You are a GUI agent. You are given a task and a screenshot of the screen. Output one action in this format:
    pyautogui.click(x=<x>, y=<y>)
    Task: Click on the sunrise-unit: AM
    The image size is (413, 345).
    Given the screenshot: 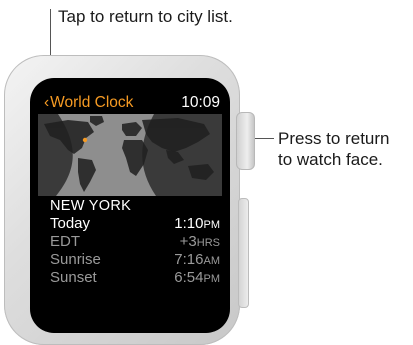 What is the action you would take?
    pyautogui.click(x=212, y=261)
    